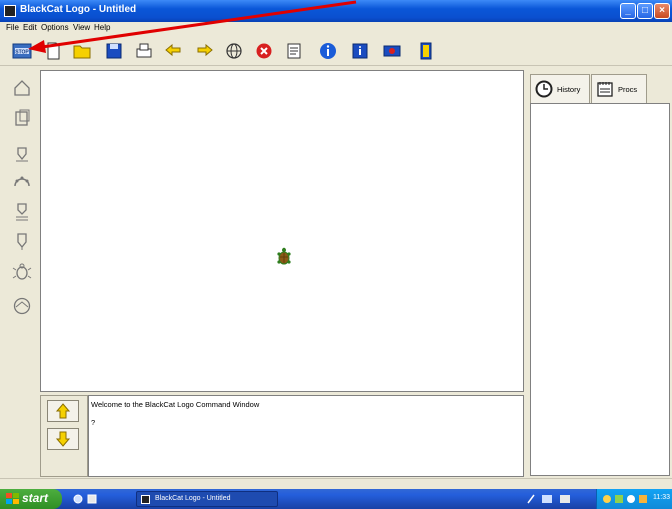 This screenshot has height=509, width=672. Describe the element at coordinates (628, 11) in the screenshot. I see `minimize-button: _` at that location.